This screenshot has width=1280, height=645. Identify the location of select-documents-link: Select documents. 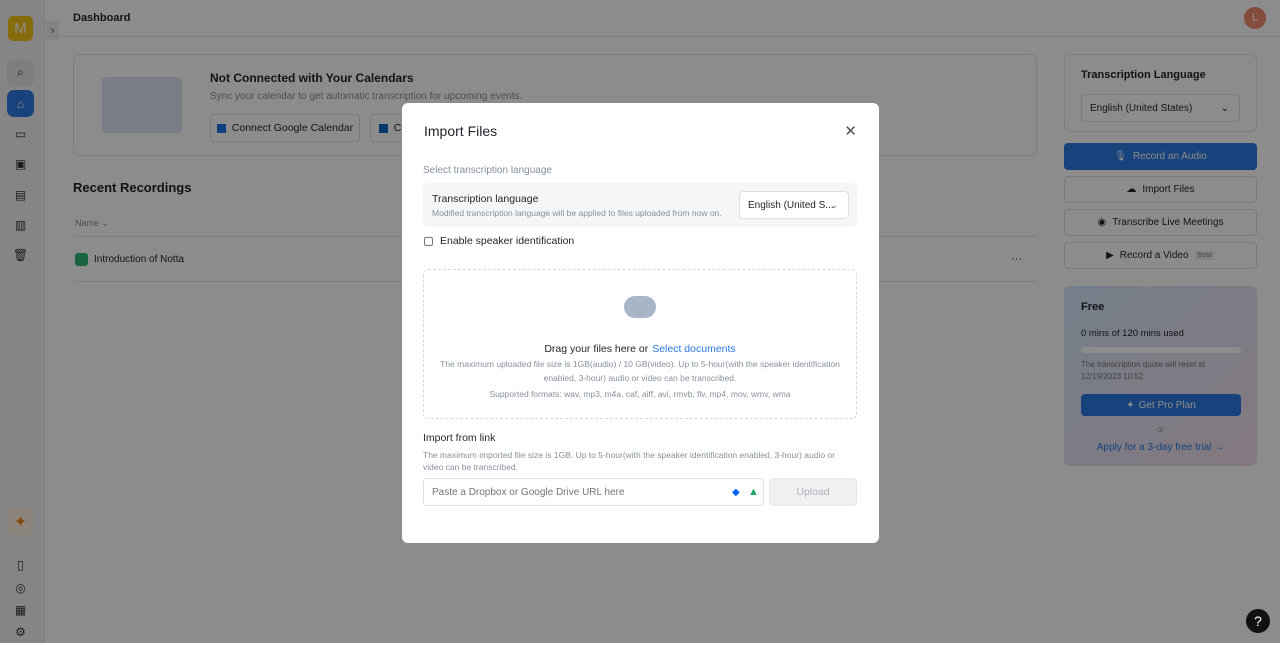
(693, 349).